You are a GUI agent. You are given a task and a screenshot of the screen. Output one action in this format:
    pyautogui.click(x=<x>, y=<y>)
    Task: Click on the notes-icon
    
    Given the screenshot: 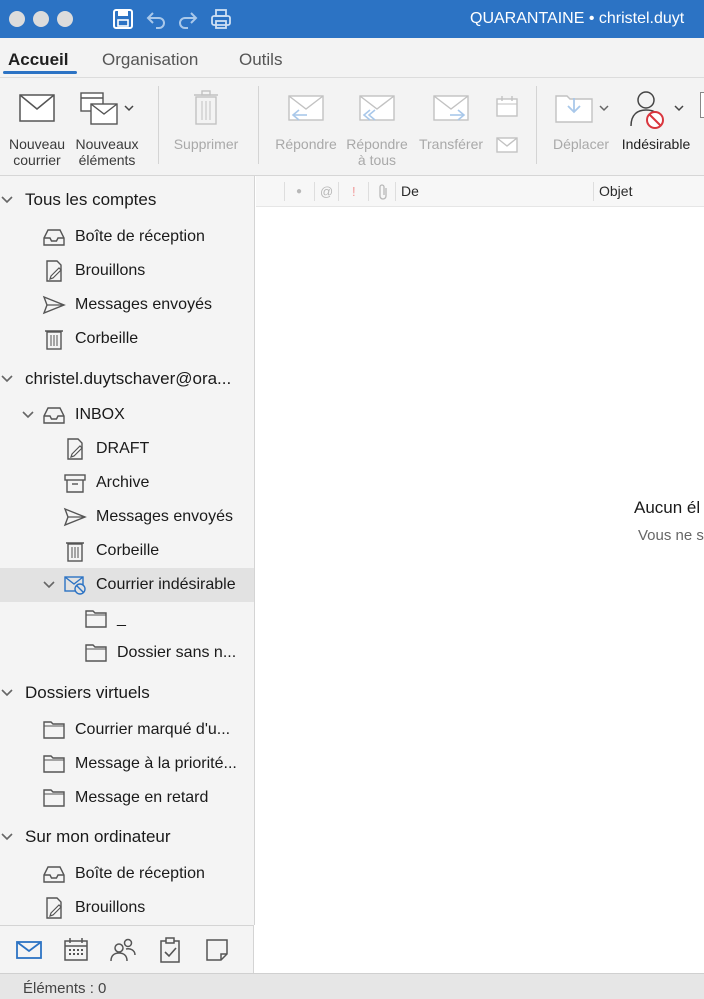 What is the action you would take?
    pyautogui.click(x=217, y=950)
    